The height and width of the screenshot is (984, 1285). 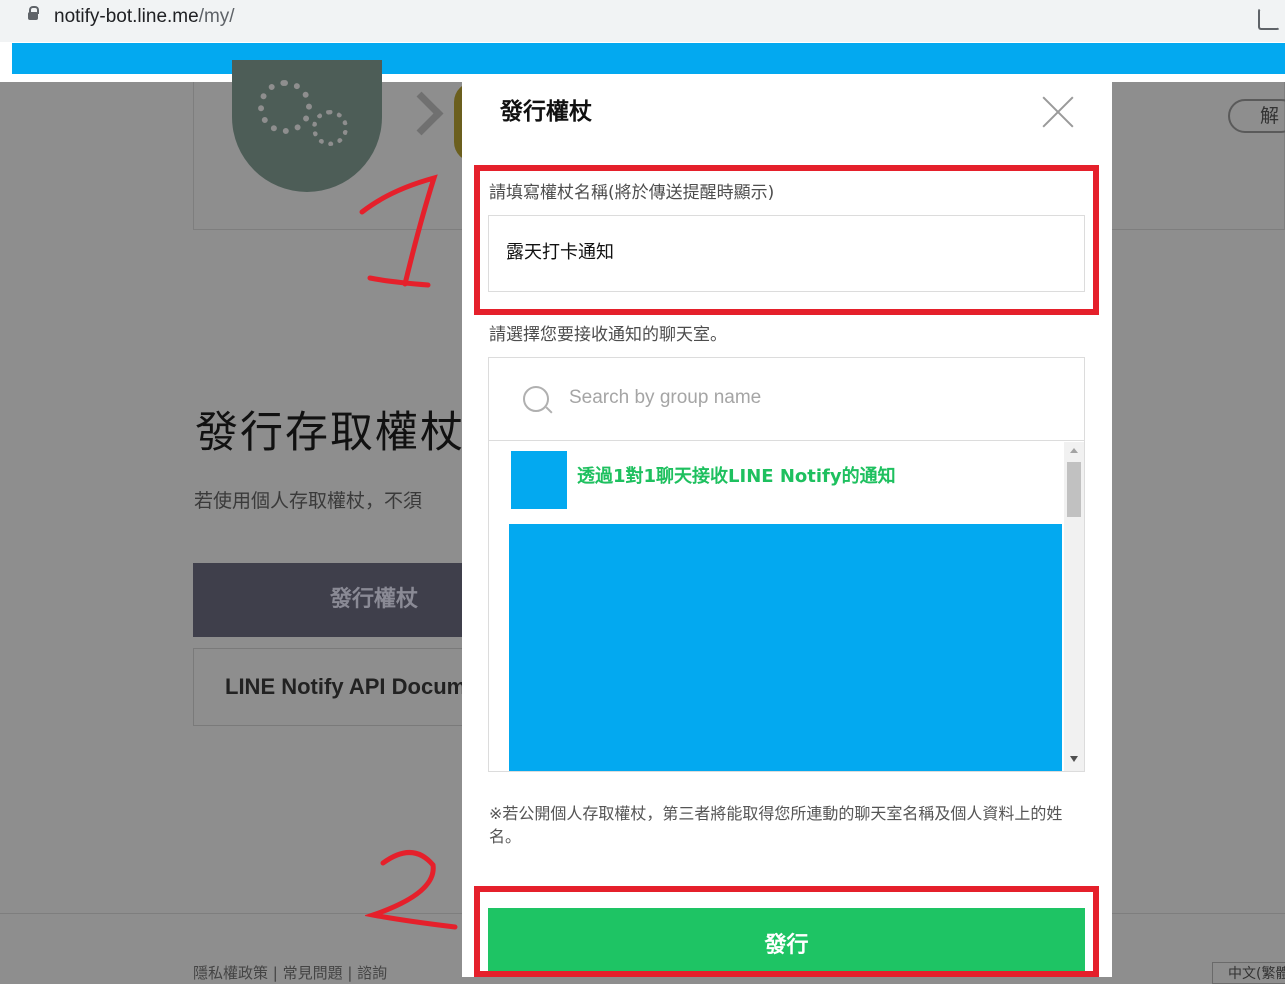 What do you see at coordinates (1256, 116) in the screenshot?
I see `disconnect-button: 解除` at bounding box center [1256, 116].